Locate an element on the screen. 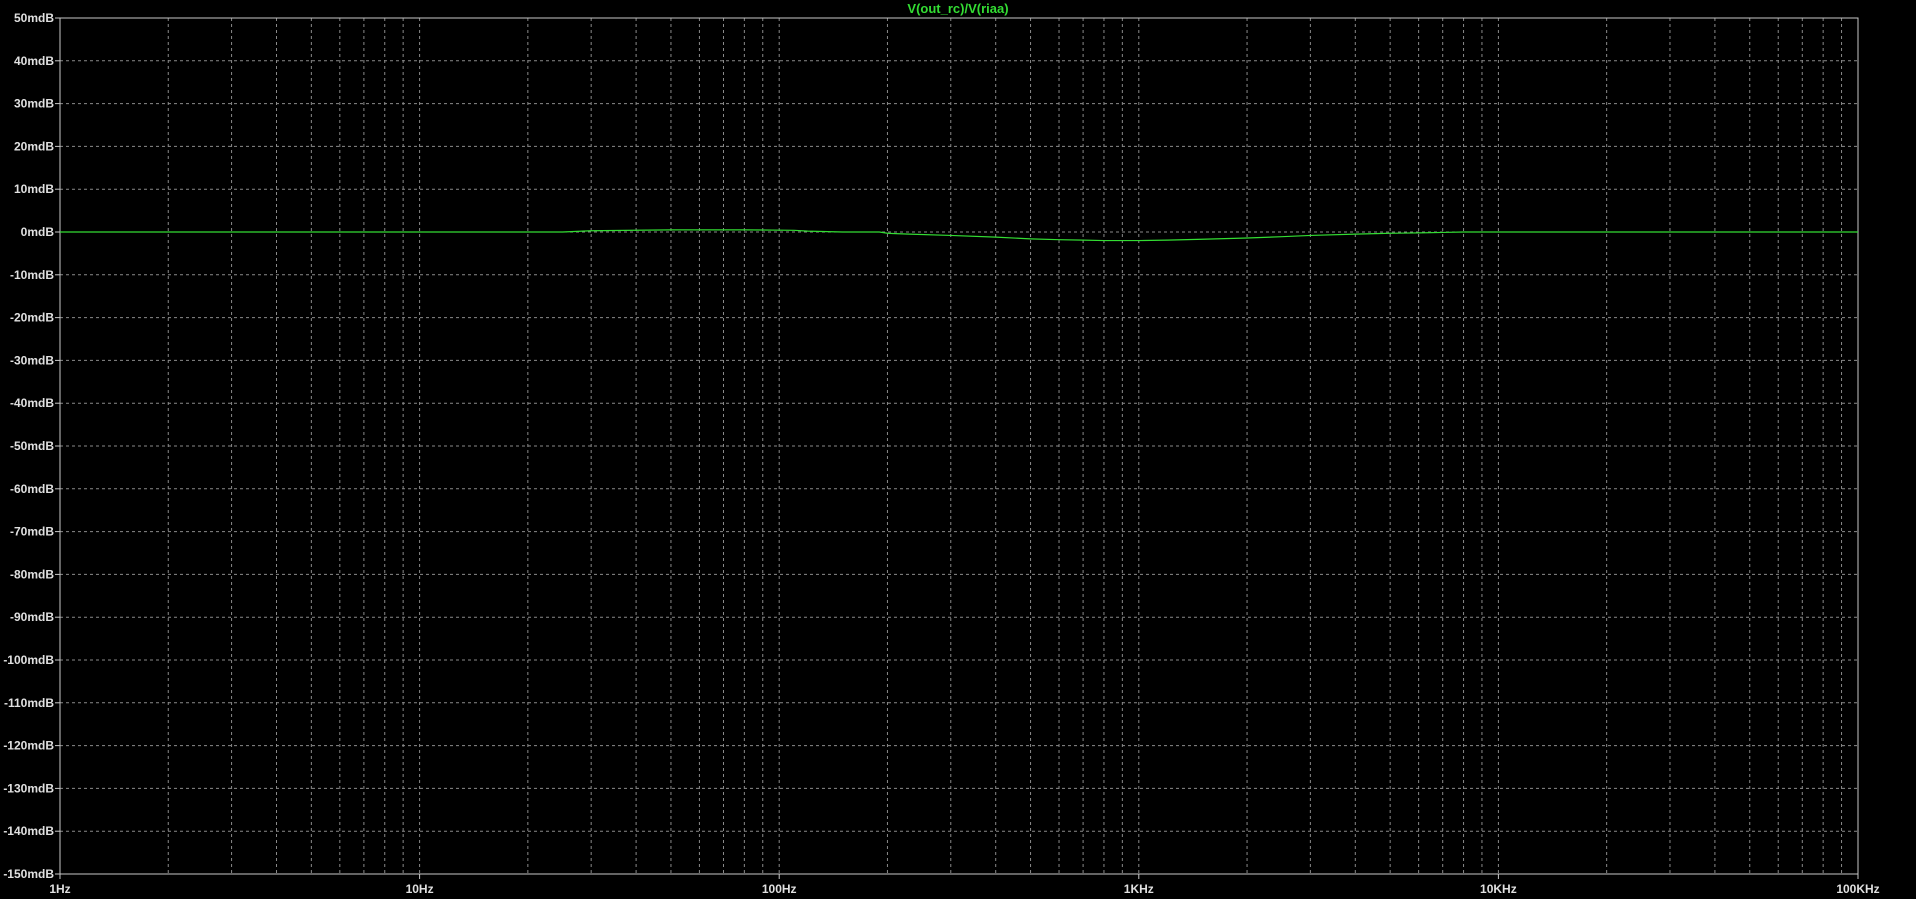  y-tick-label: -120mdB is located at coordinates (28, 746).